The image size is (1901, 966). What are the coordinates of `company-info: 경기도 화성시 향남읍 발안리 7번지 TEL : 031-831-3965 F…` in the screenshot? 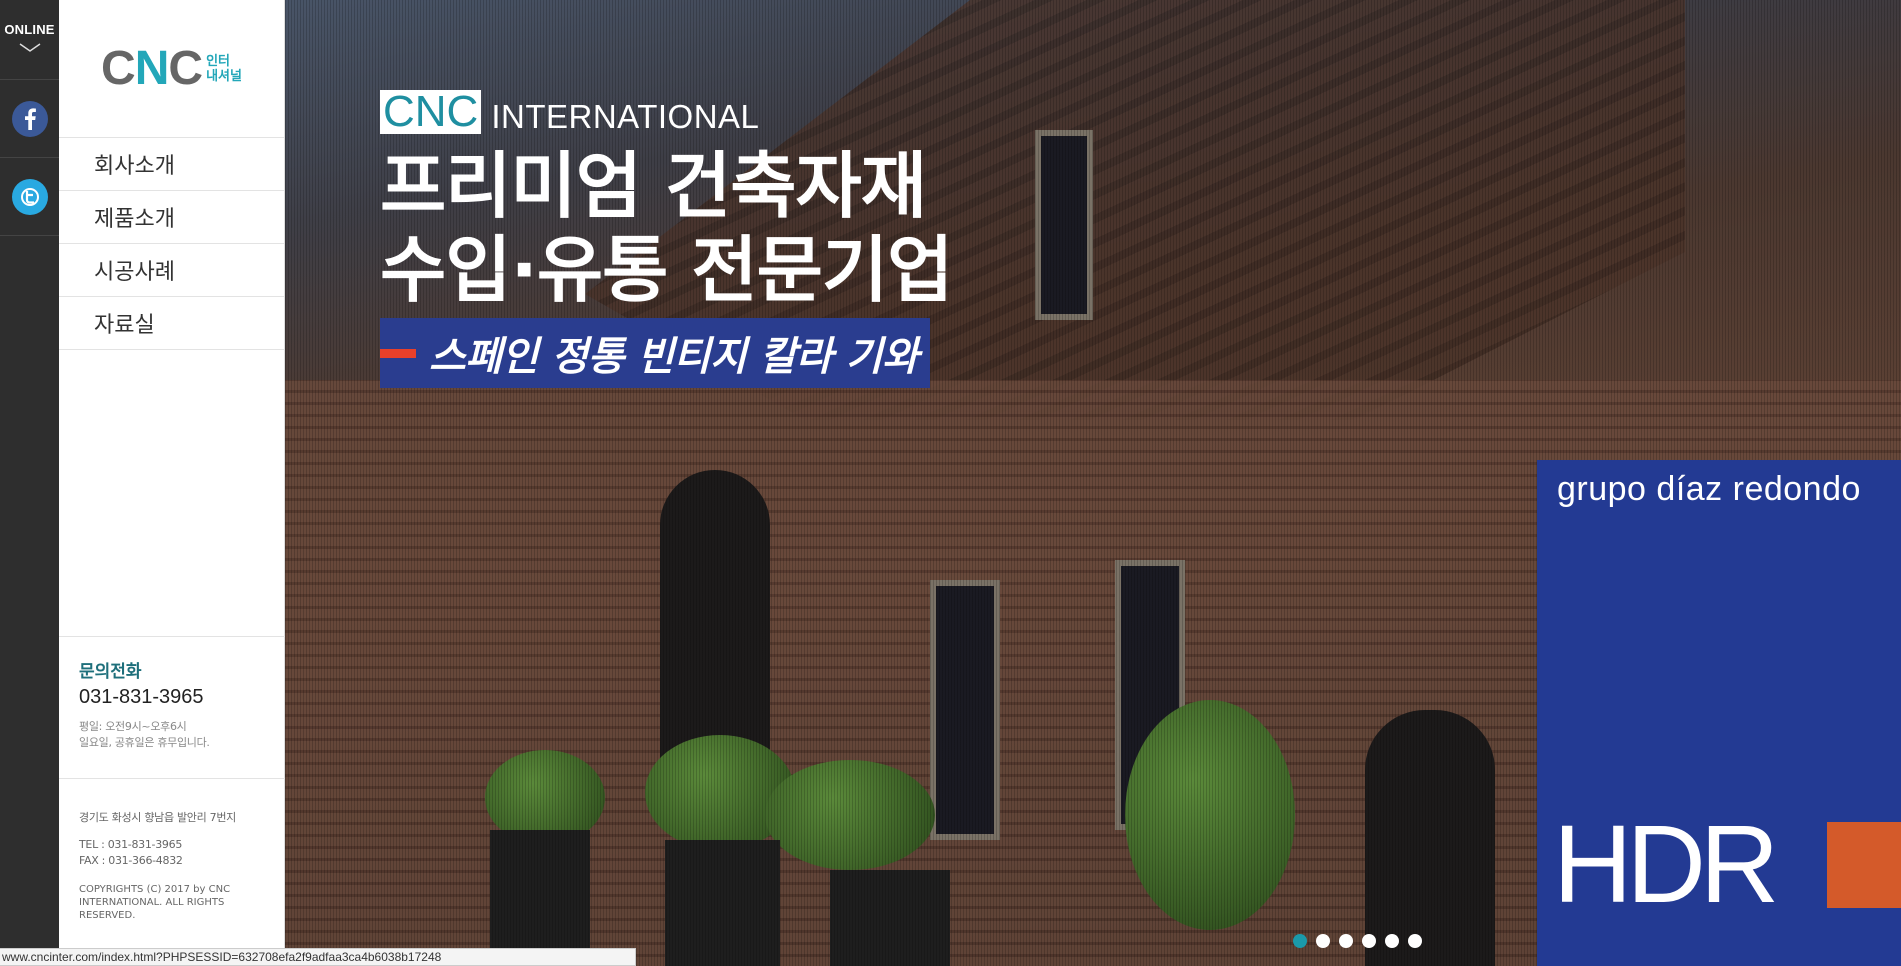 It's located at (172, 850).